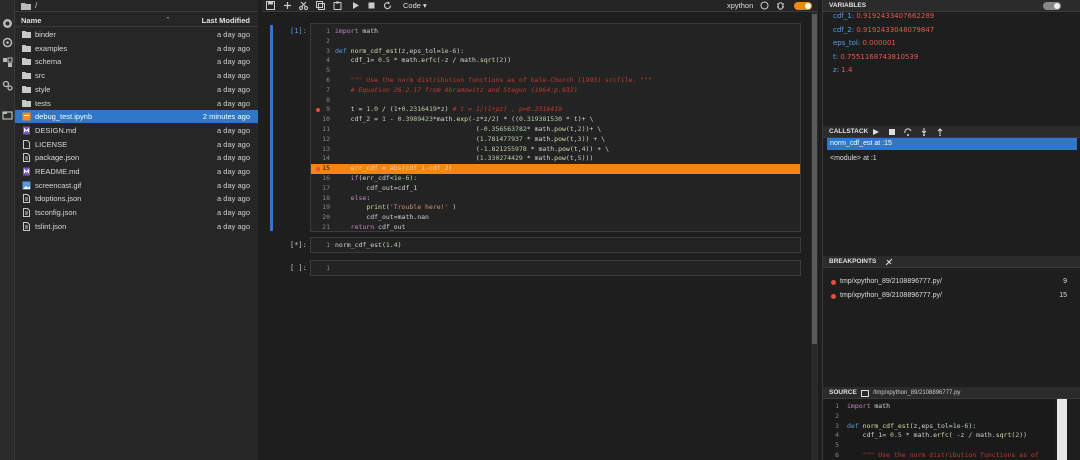 This screenshot has height=460, width=1080. Describe the element at coordinates (924, 132) in the screenshot. I see `step-in-icon` at that location.